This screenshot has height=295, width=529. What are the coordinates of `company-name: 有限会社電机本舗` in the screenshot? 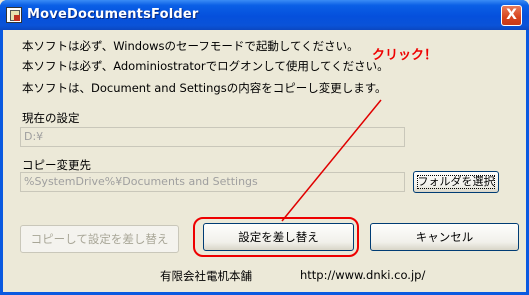 It's located at (206, 276).